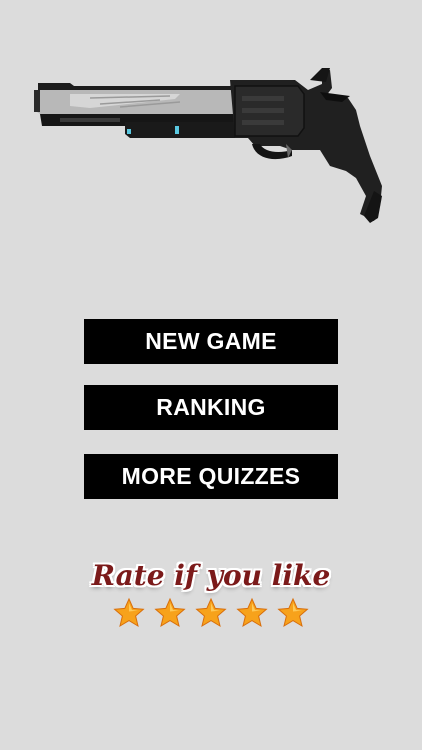 This screenshot has width=422, height=750. What do you see at coordinates (211, 407) in the screenshot?
I see `ranking-button: RANKING` at bounding box center [211, 407].